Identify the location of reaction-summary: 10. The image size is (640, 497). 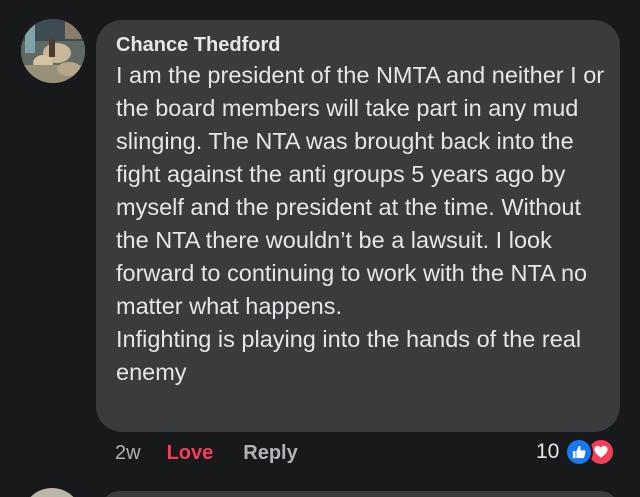
(576, 452).